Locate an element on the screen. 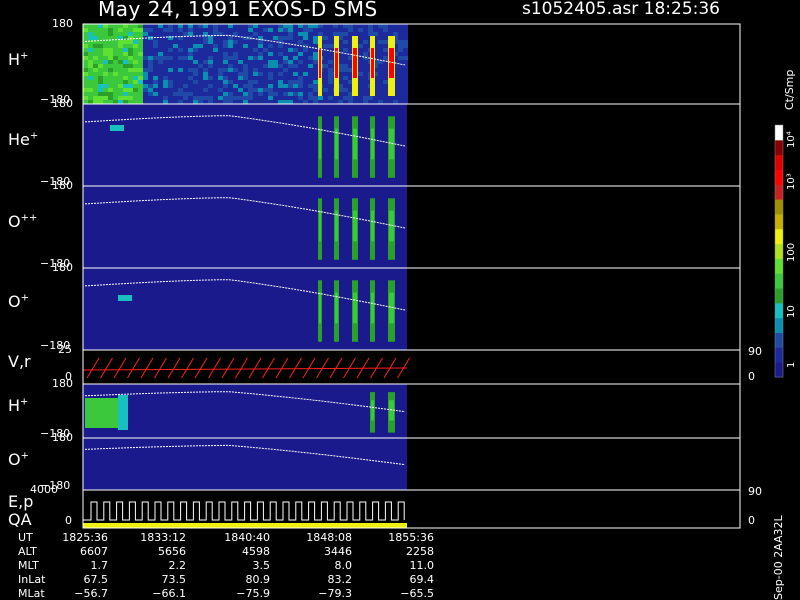 The width and height of the screenshot is (800, 600). spectro-cell-p1 is located at coordinates (355, 144).